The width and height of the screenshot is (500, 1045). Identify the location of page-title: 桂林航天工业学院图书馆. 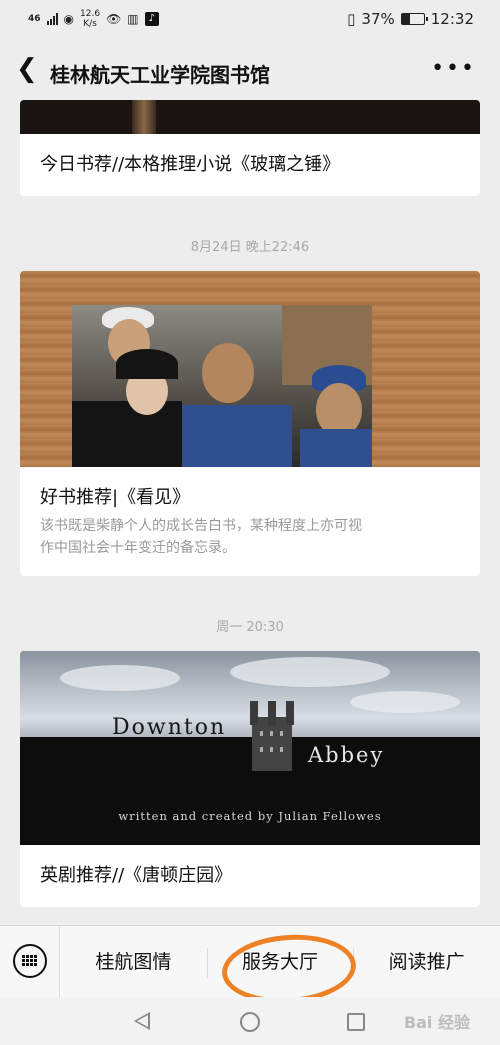
(160, 75).